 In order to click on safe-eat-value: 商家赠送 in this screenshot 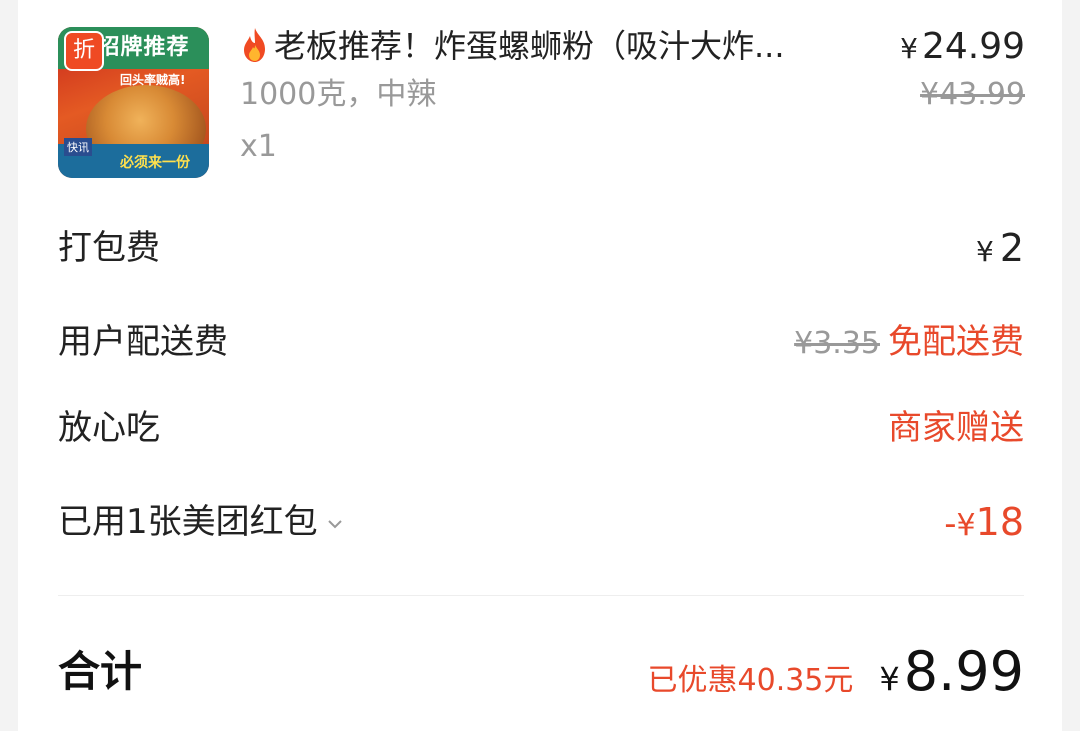, I will do `click(956, 428)`.